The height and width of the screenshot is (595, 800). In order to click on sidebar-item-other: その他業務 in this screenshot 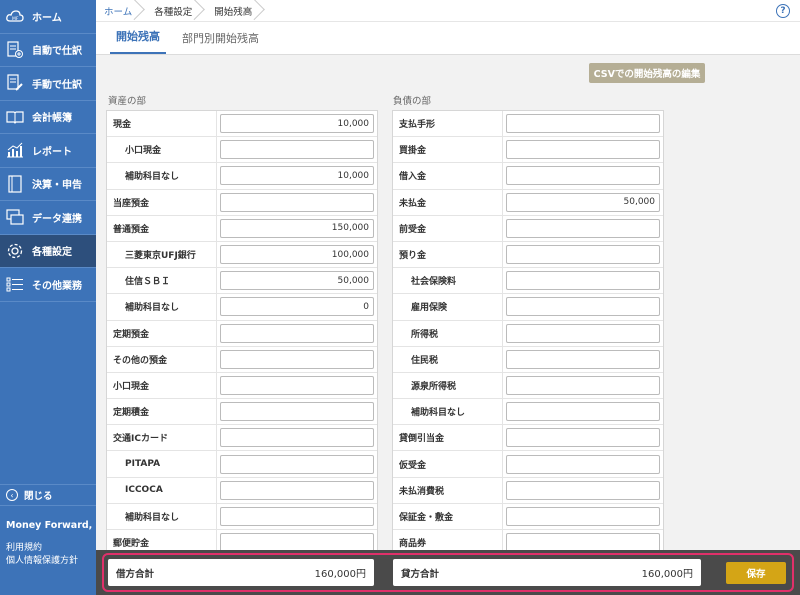, I will do `click(48, 285)`.